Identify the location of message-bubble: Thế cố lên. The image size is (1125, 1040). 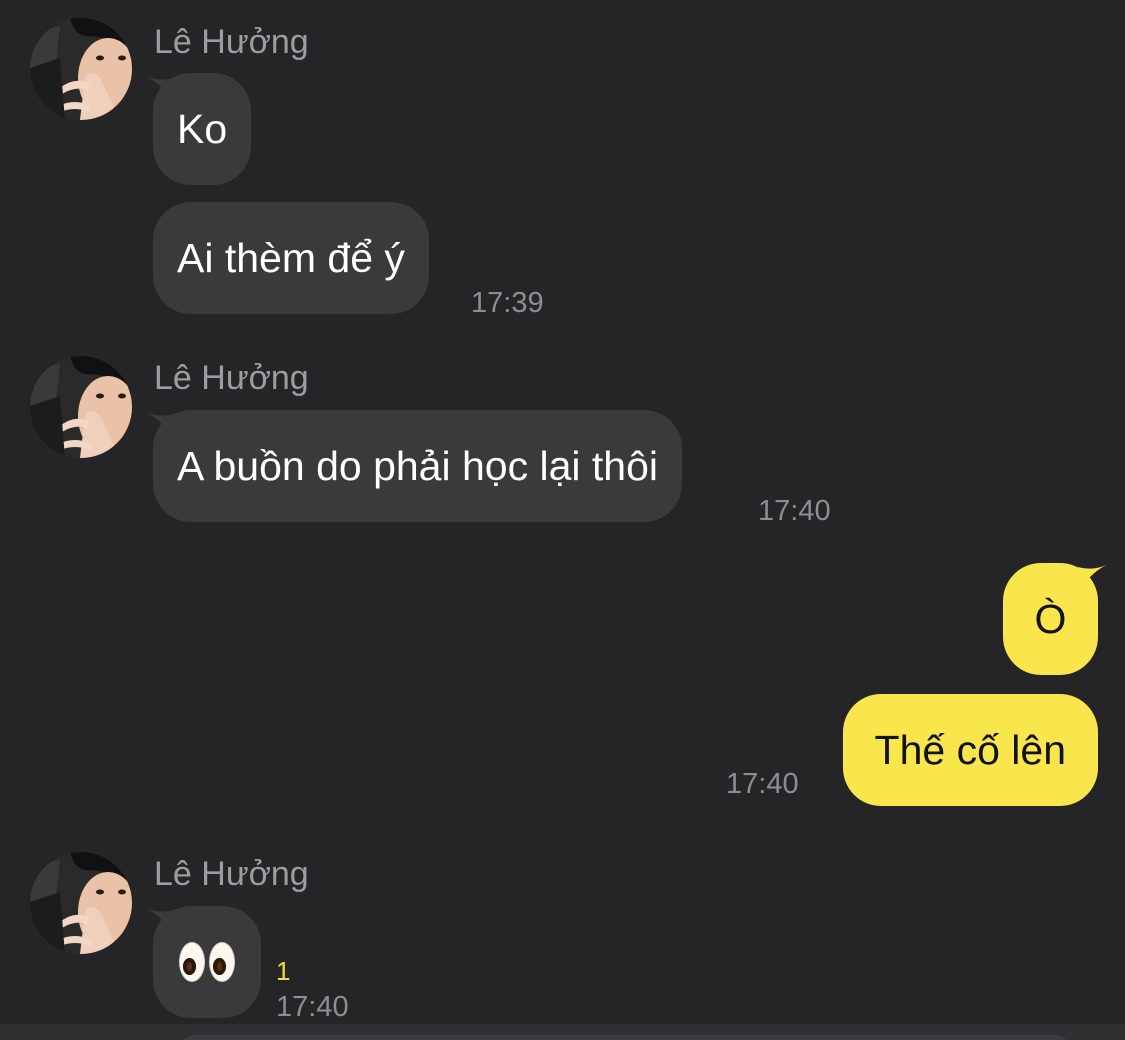
(970, 750).